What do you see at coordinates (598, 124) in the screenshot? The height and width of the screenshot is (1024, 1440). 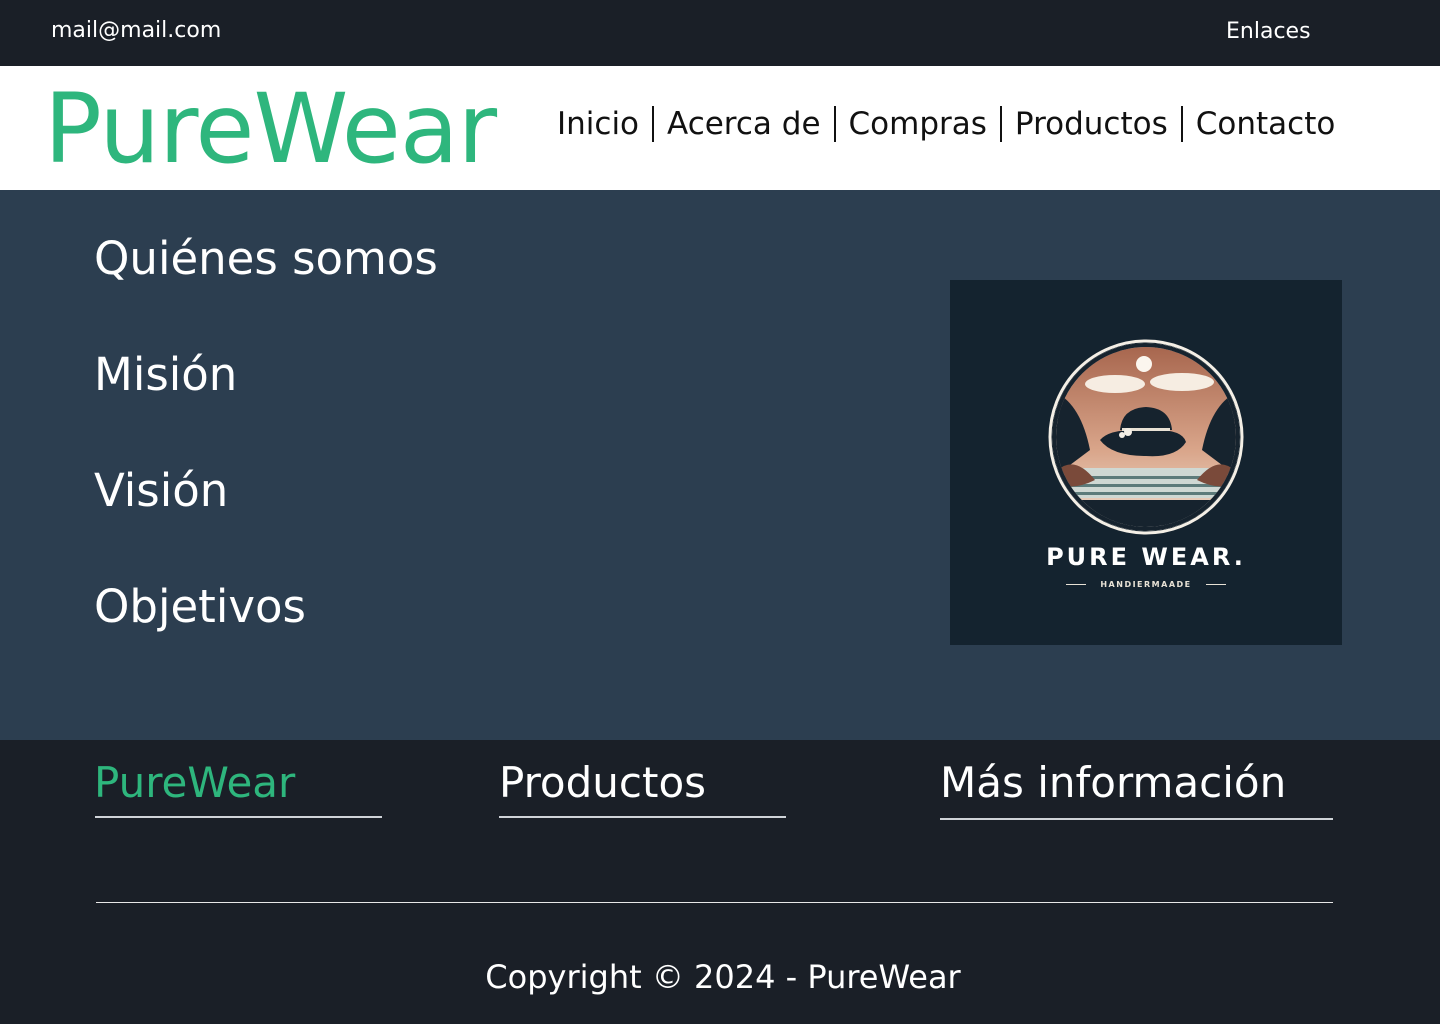 I see `nav-item-inicio: Inicio` at bounding box center [598, 124].